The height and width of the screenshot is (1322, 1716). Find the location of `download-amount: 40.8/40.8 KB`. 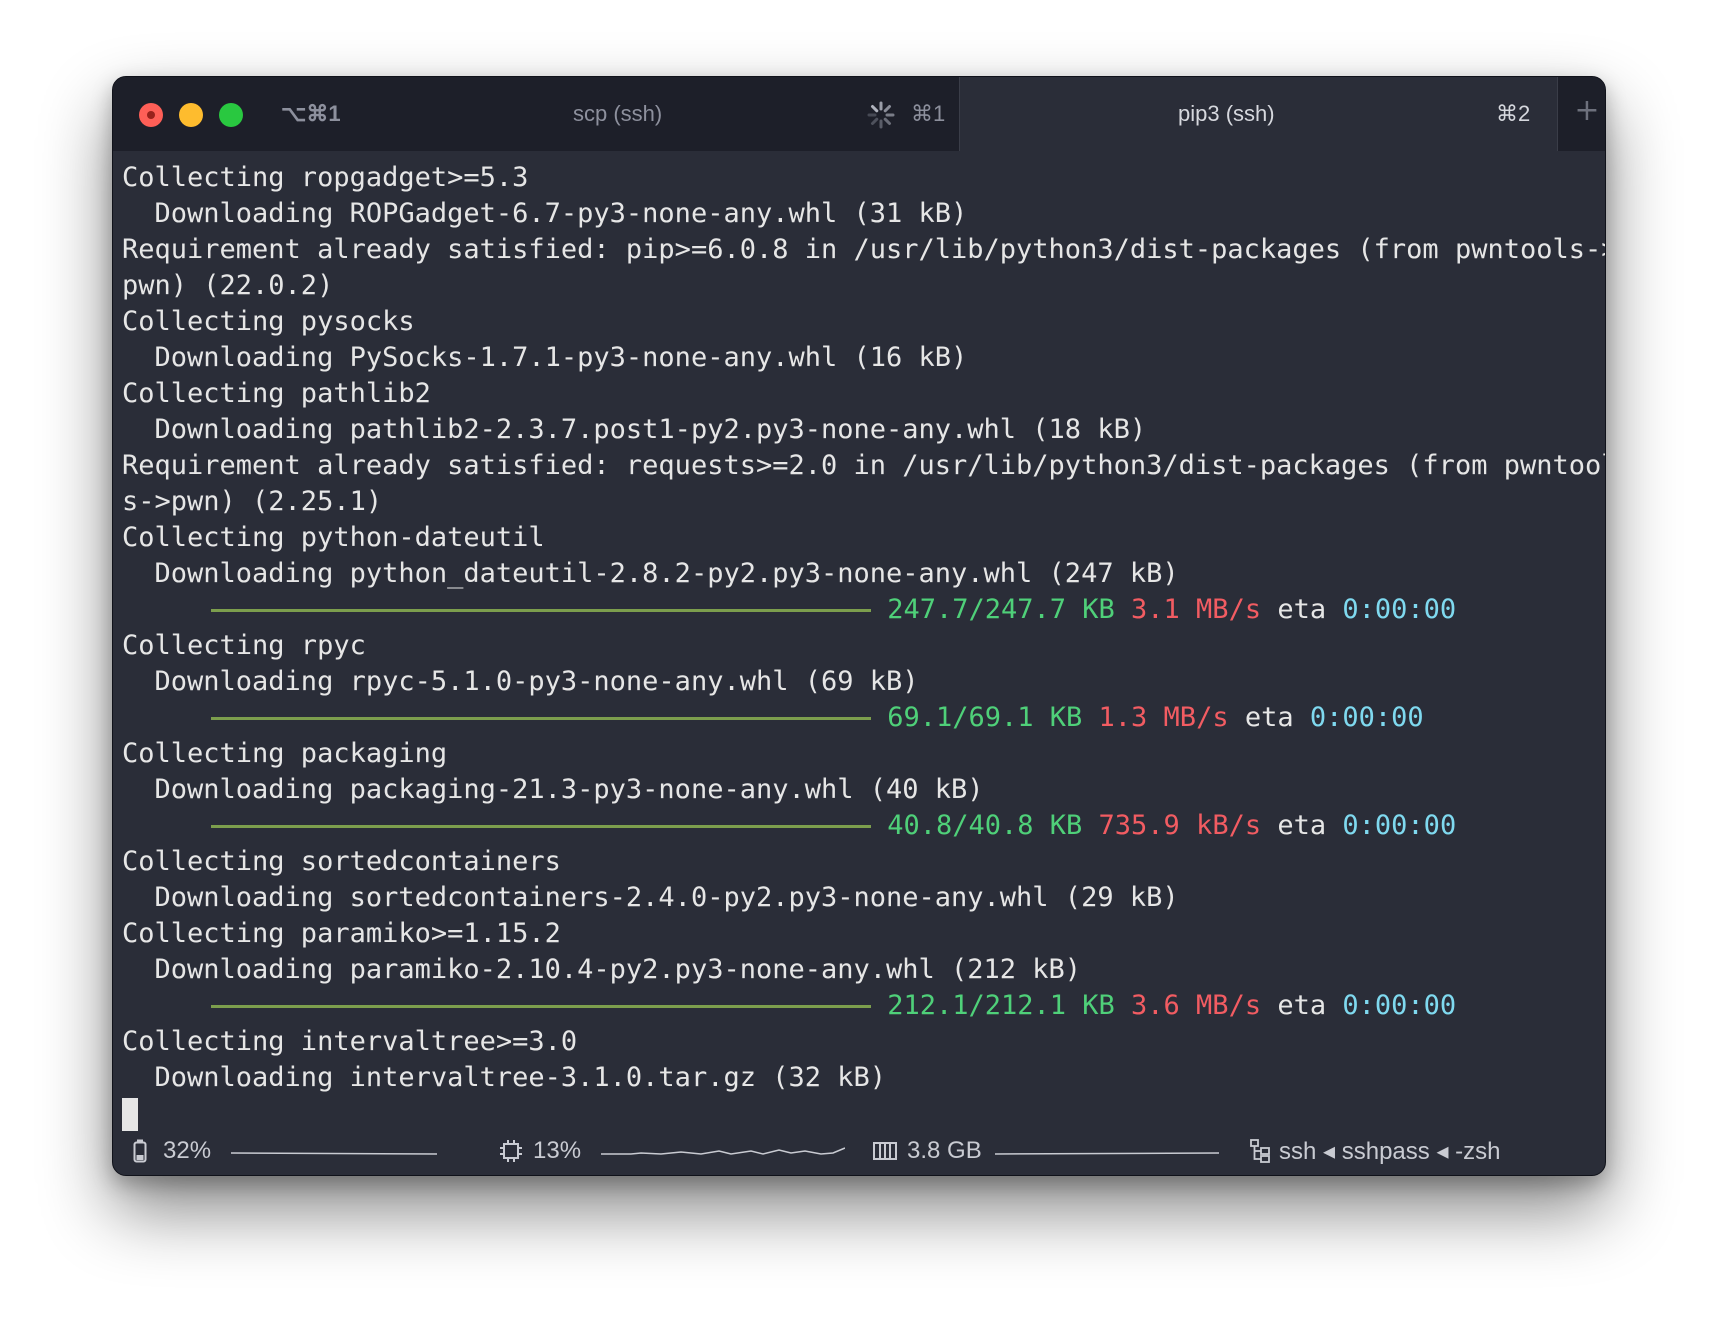

download-amount: 40.8/40.8 KB is located at coordinates (985, 825).